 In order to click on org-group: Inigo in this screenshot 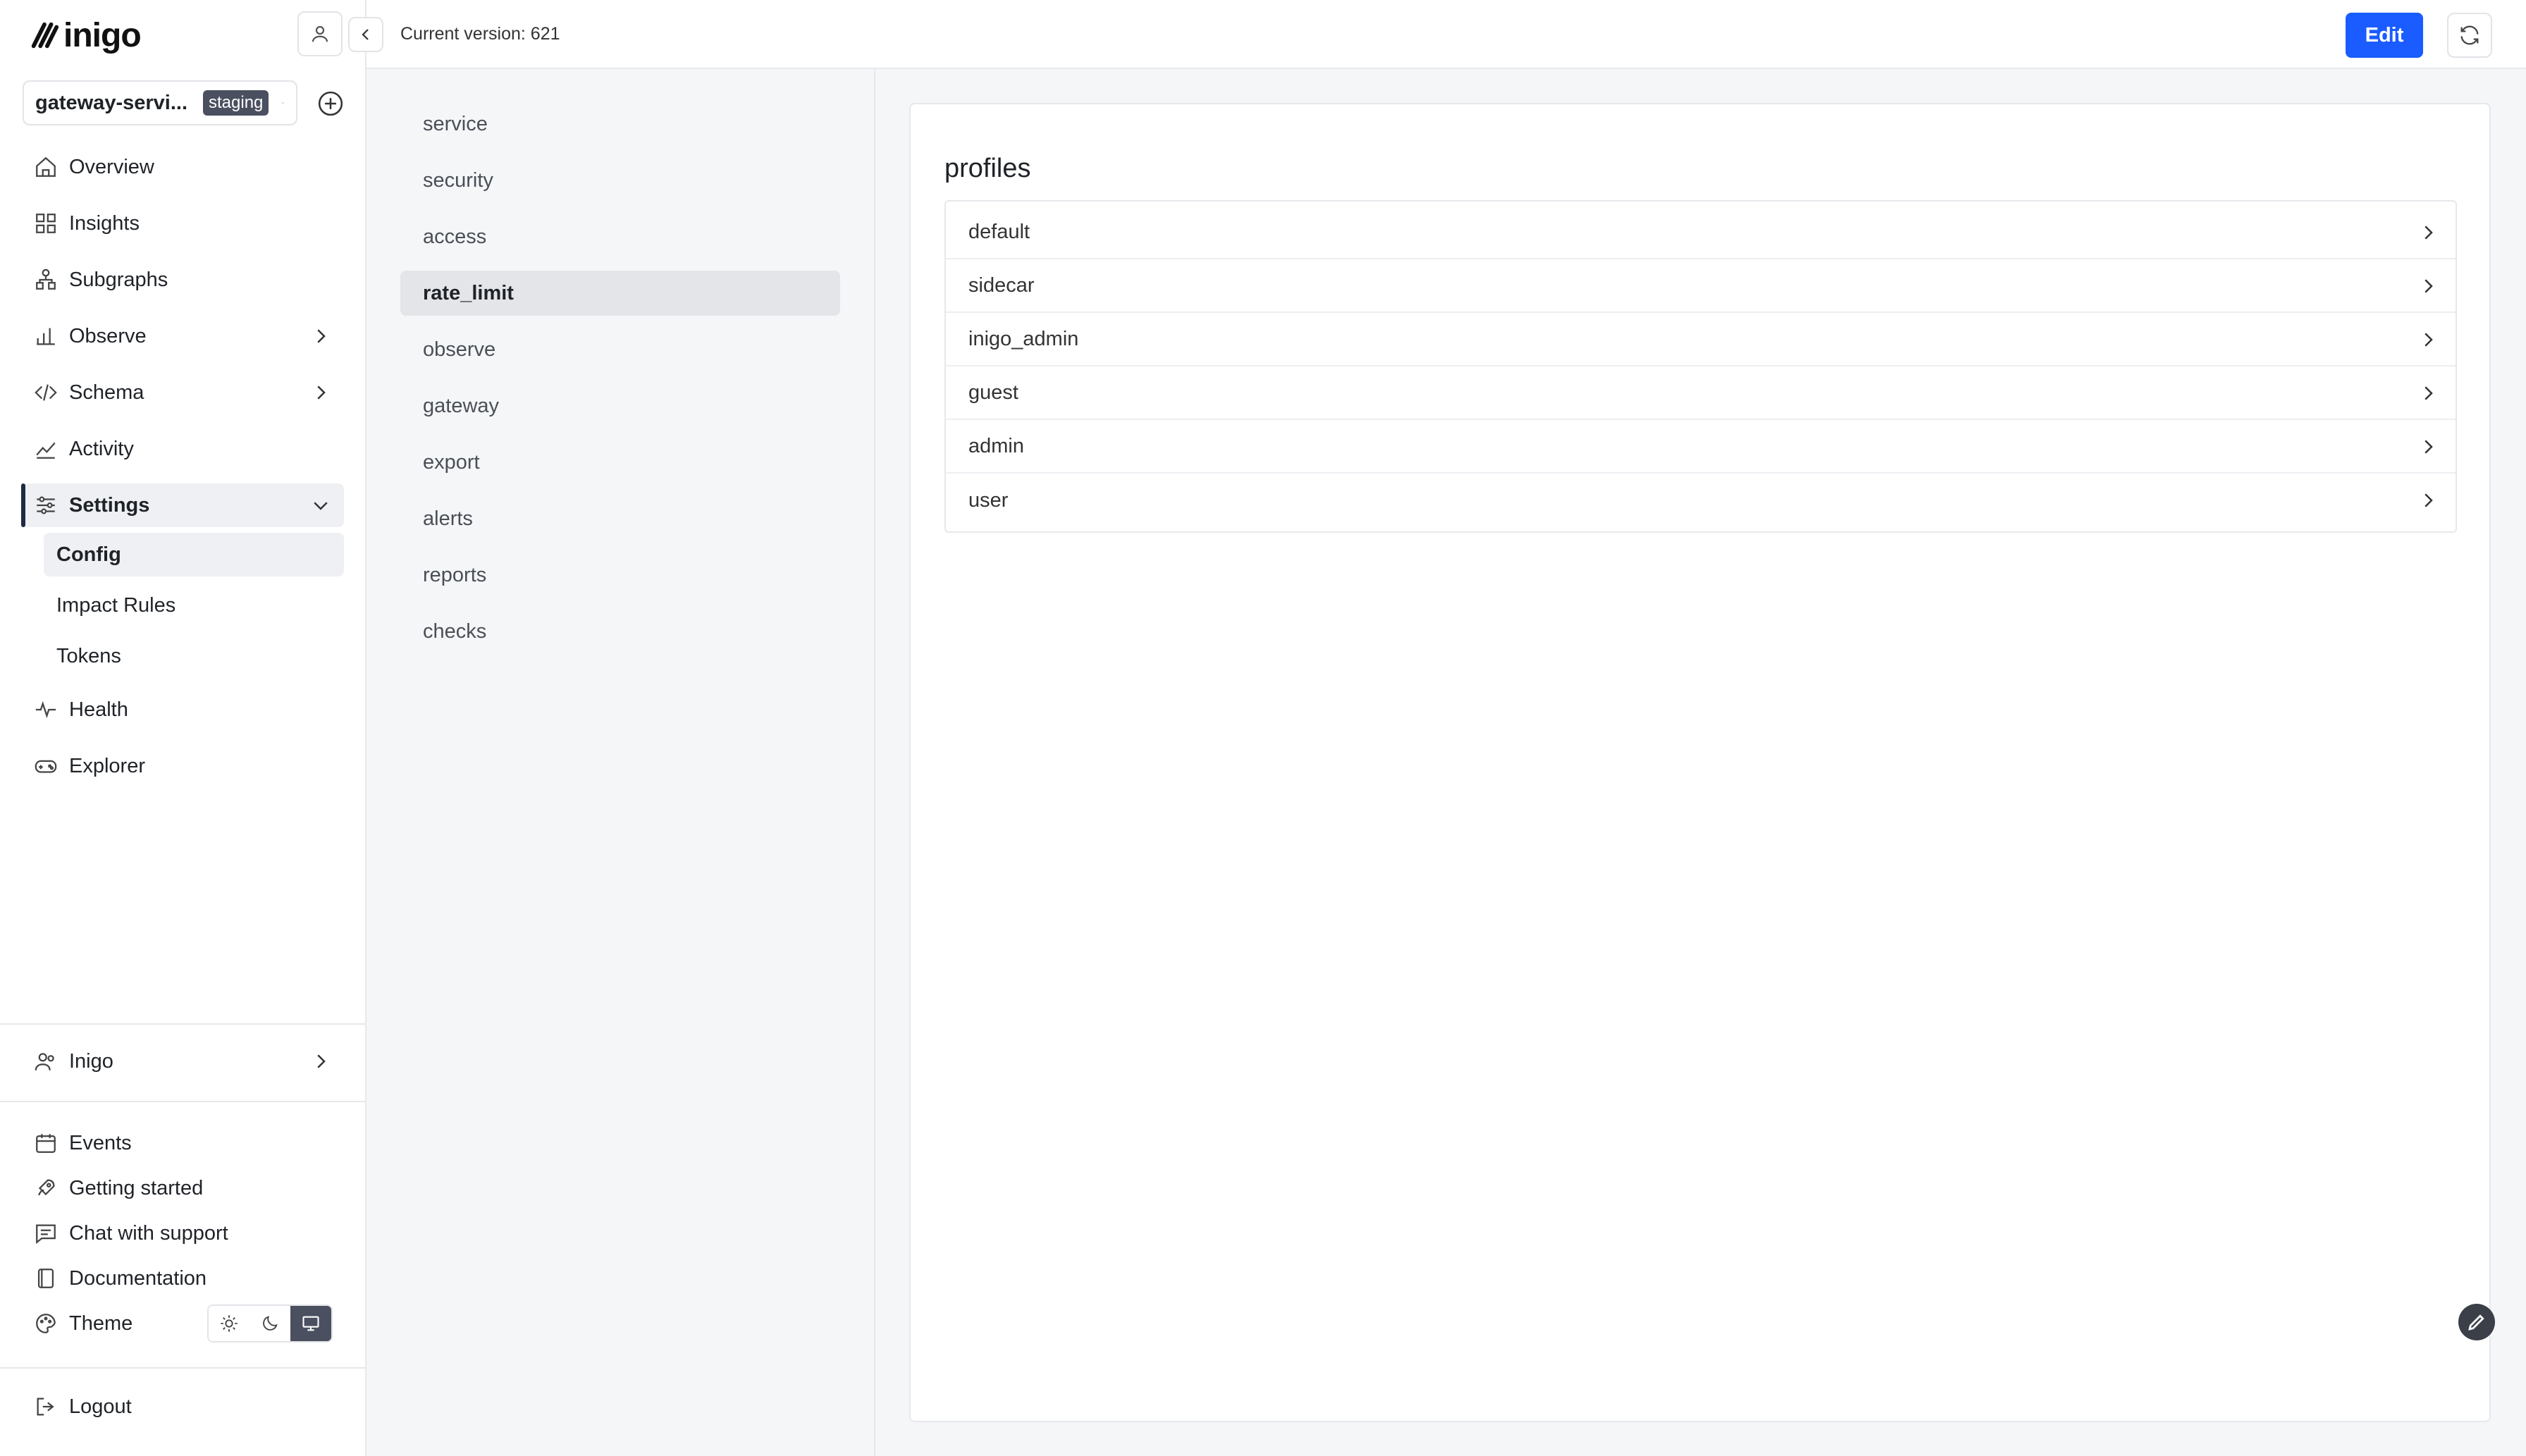, I will do `click(183, 1062)`.